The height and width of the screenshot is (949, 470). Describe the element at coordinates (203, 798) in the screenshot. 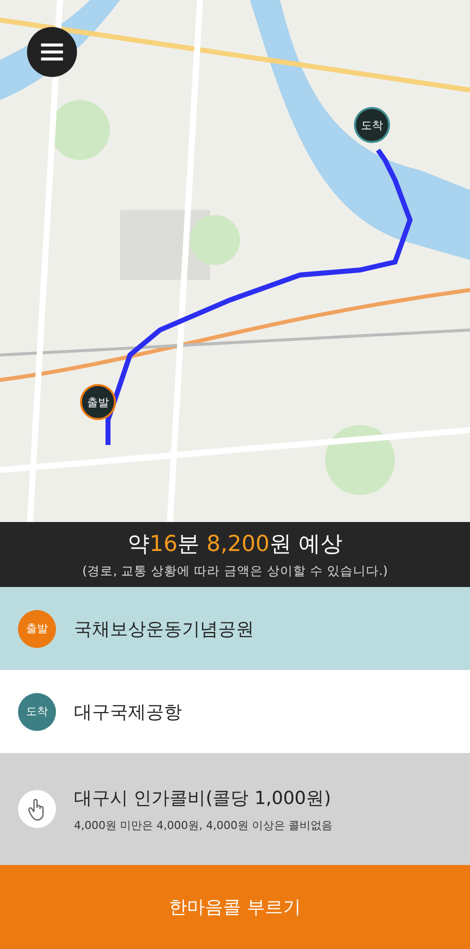

I see `fare-title: 대구시 인가콜비(콜당 1,000원)` at that location.